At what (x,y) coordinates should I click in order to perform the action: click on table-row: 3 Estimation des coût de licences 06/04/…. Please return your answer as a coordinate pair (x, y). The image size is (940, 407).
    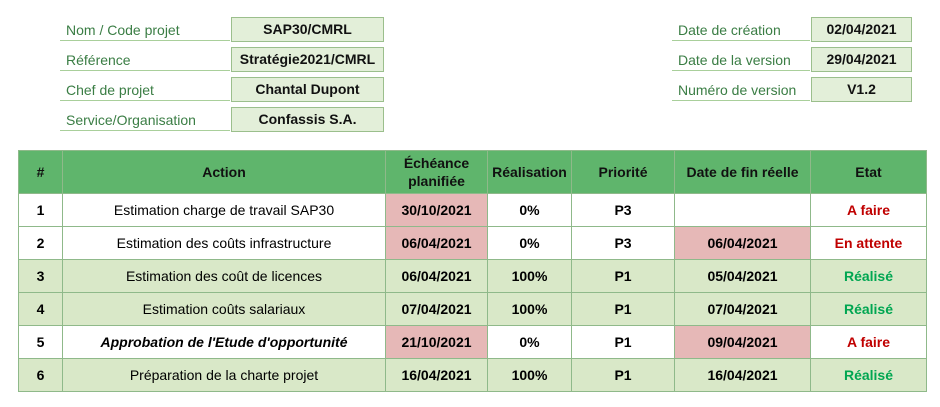
    Looking at the image, I should click on (472, 276).